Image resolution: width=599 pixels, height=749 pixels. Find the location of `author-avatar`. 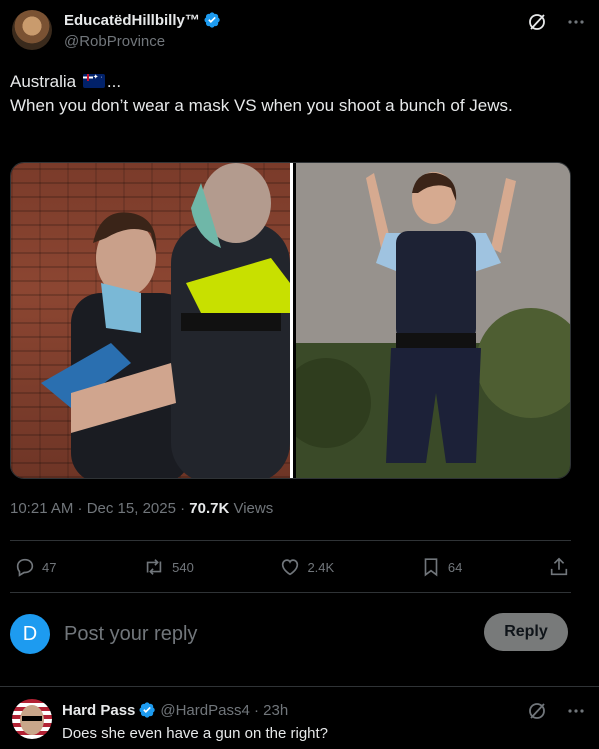

author-avatar is located at coordinates (32, 30).